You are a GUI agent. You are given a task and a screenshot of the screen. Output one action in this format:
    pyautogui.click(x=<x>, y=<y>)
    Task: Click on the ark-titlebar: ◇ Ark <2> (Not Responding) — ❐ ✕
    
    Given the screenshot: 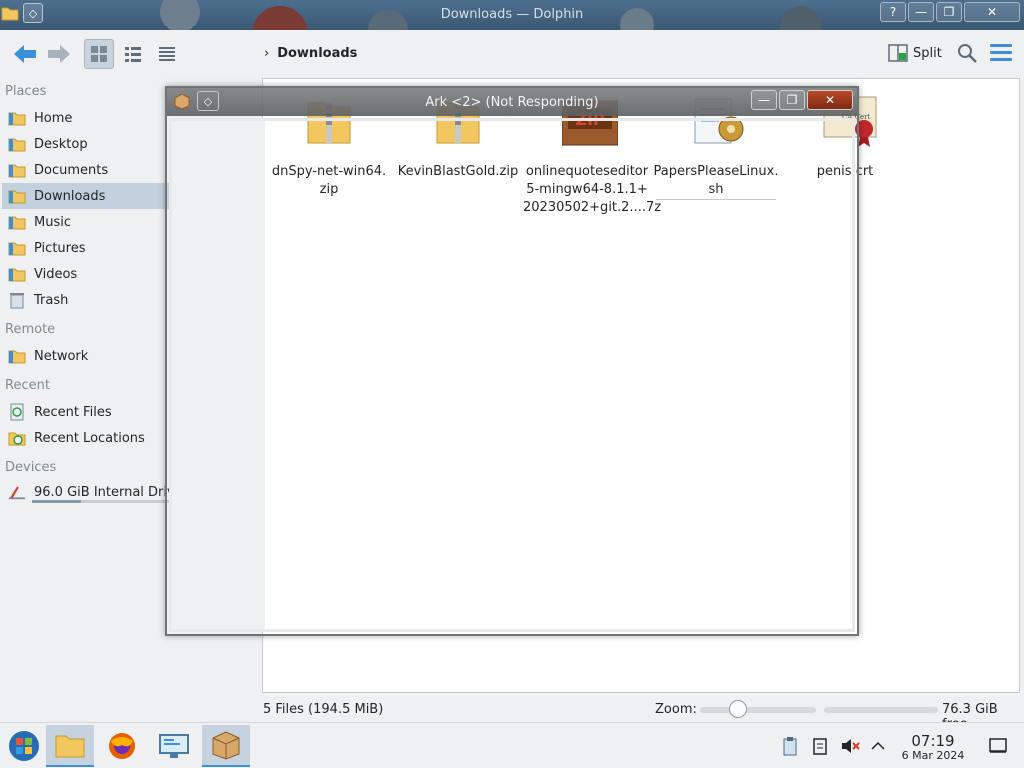 What is the action you would take?
    pyautogui.click(x=512, y=102)
    